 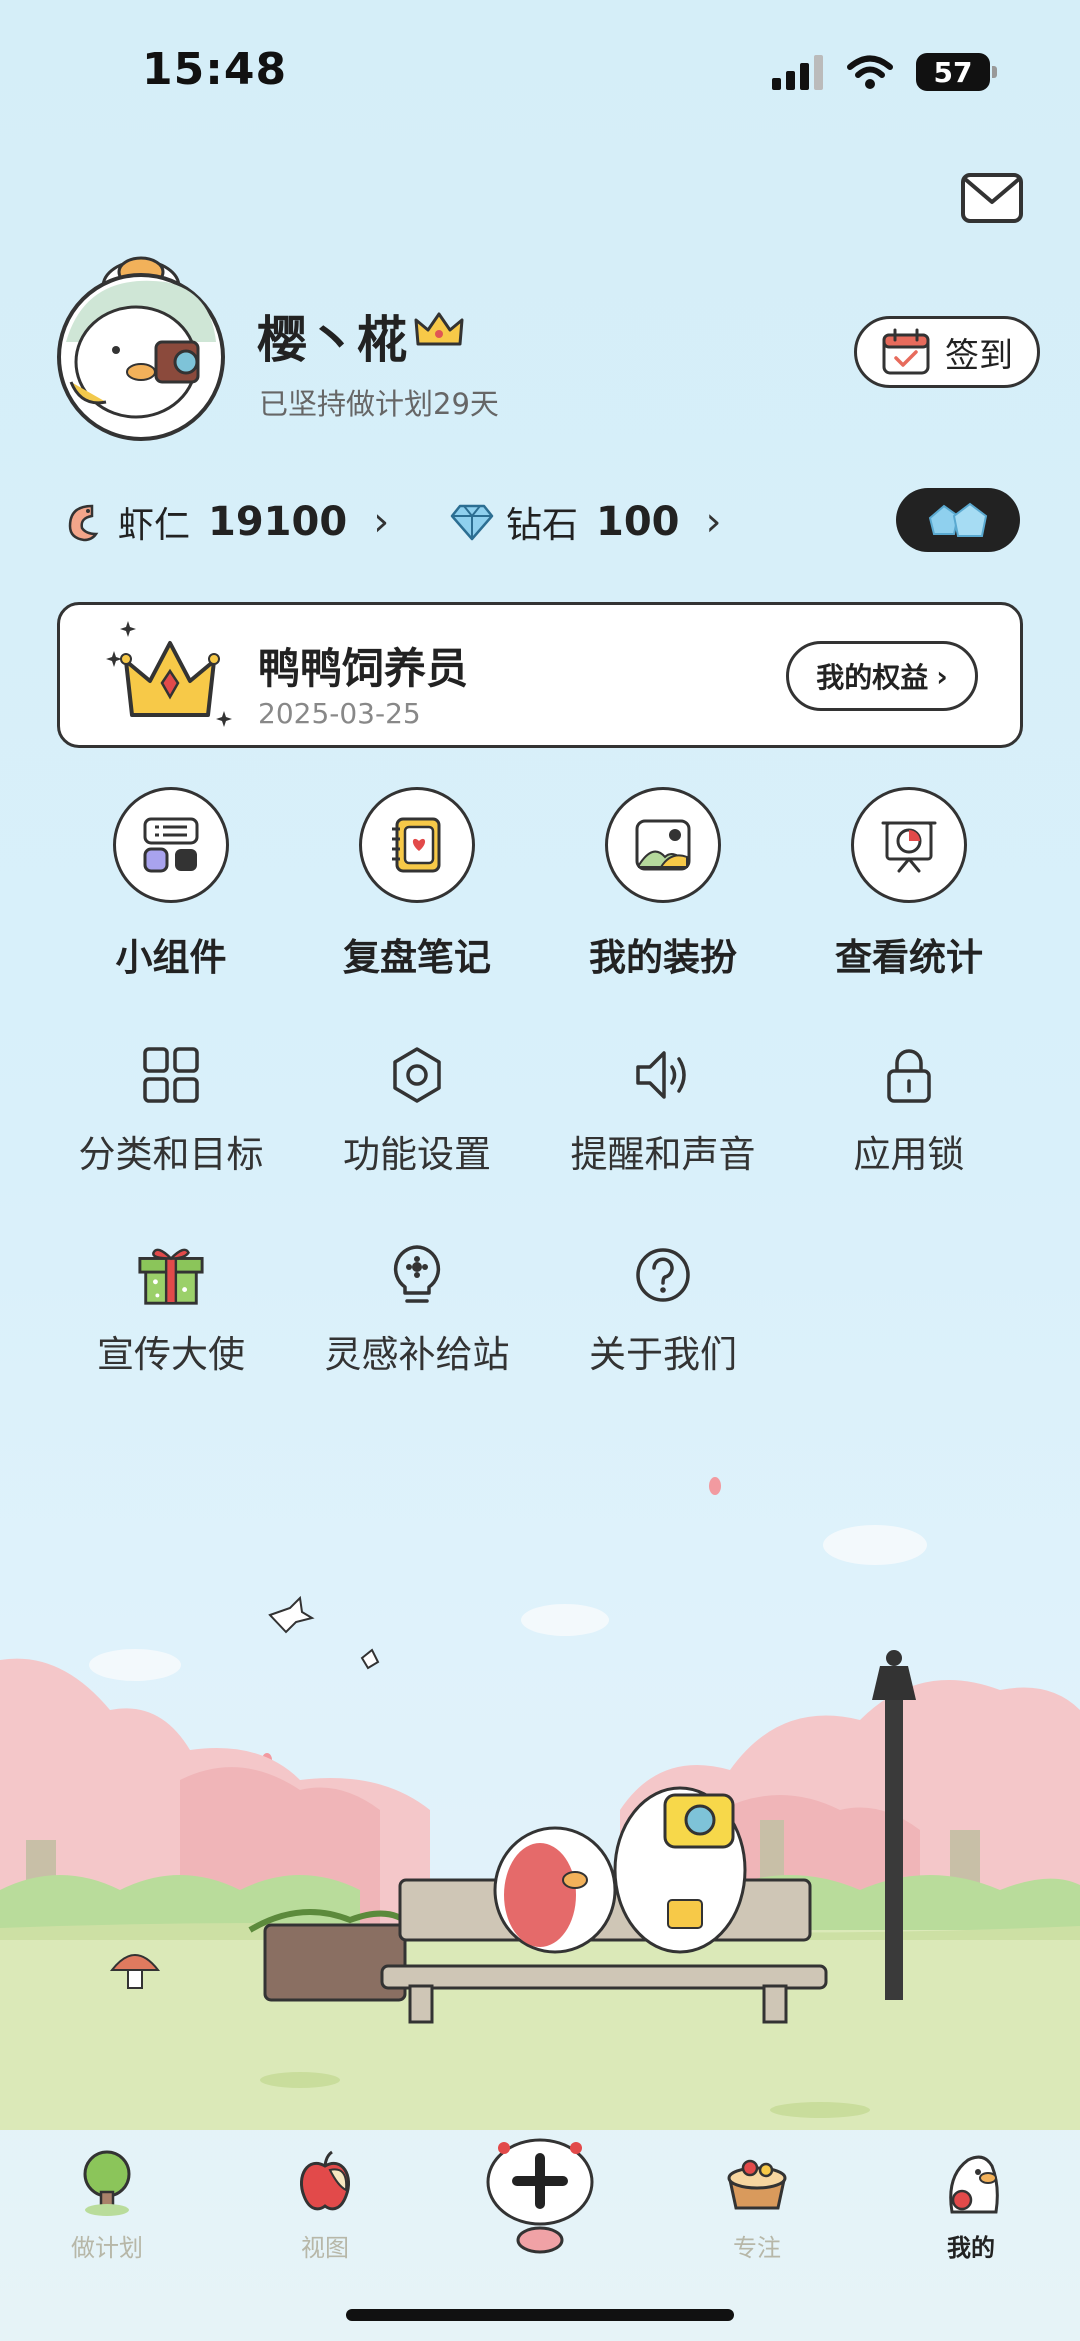 I want to click on menu-categories-goals: 分类和目标, so click(x=171, y=1109).